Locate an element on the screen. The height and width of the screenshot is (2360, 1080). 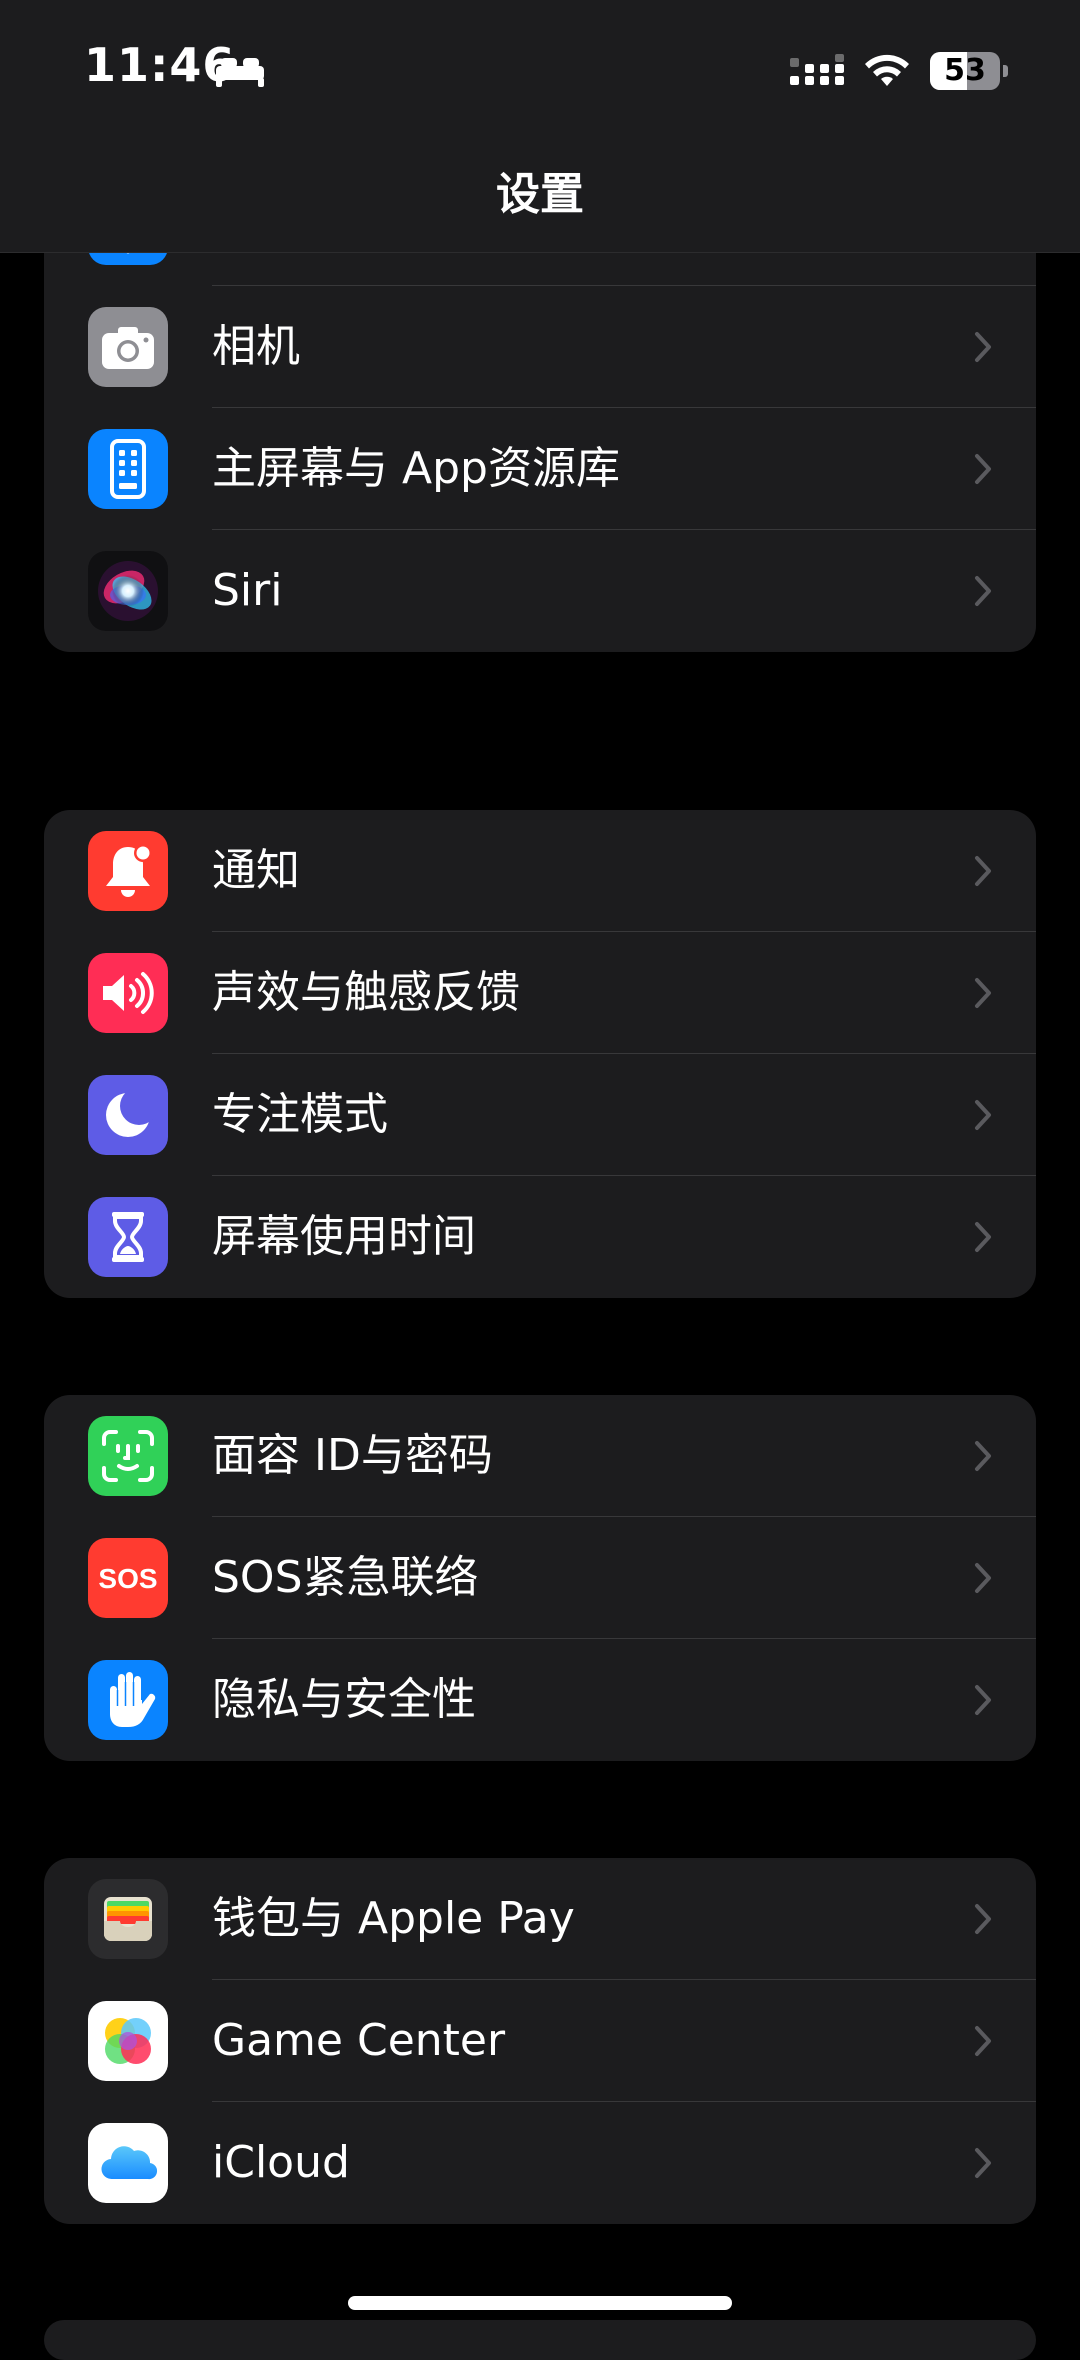
home-screen-icon is located at coordinates (128, 469).